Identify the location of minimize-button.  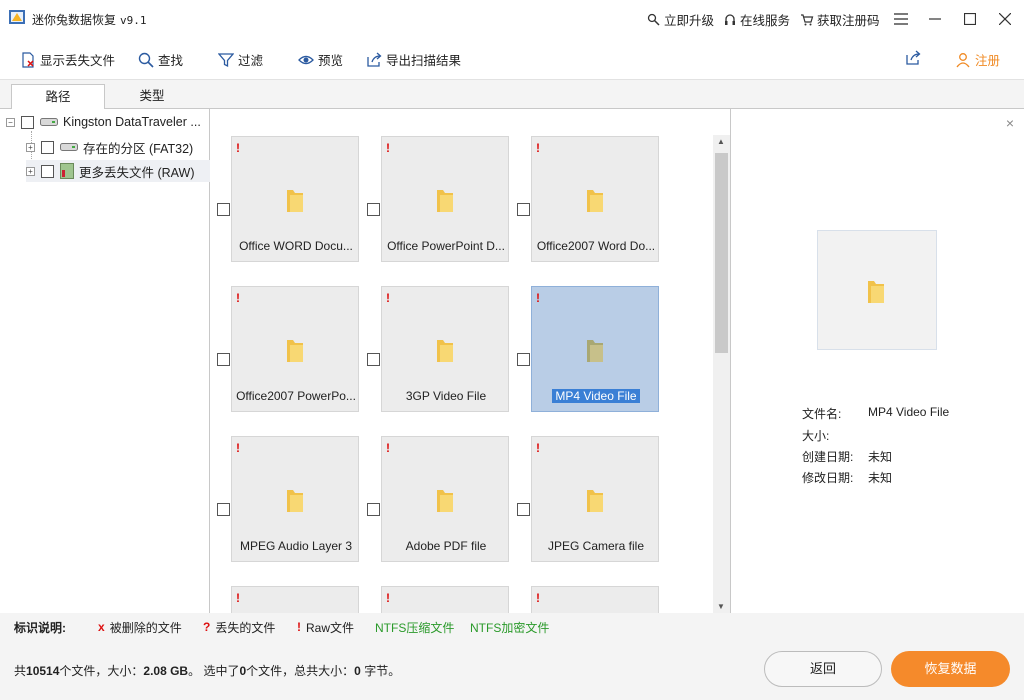
(935, 19).